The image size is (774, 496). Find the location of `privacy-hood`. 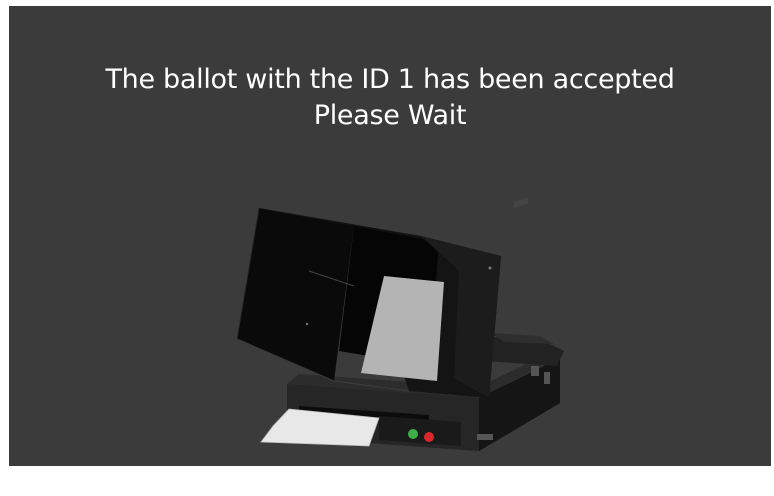

privacy-hood is located at coordinates (368, 302).